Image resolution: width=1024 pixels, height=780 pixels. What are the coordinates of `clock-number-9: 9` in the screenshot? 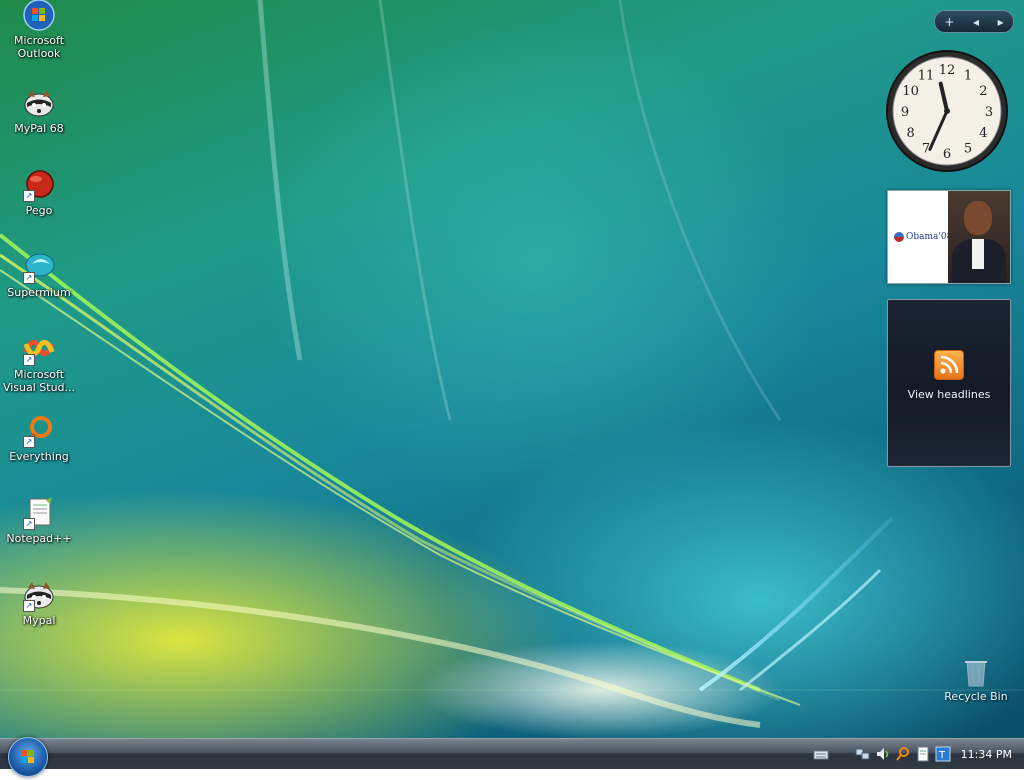 It's located at (905, 112).